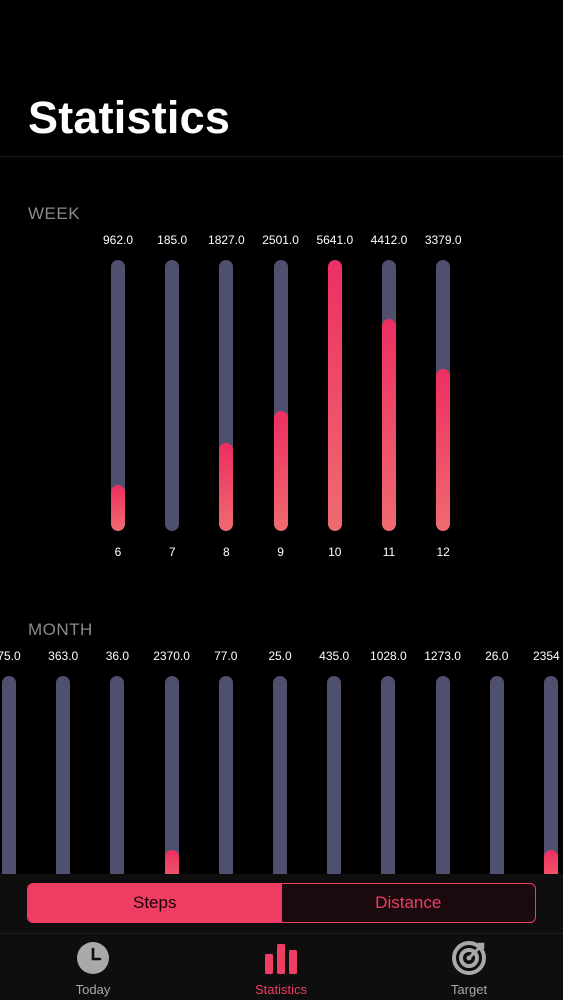 This screenshot has height=1000, width=563. Describe the element at coordinates (280, 989) in the screenshot. I see `tab-statistics-label: Statistics` at that location.